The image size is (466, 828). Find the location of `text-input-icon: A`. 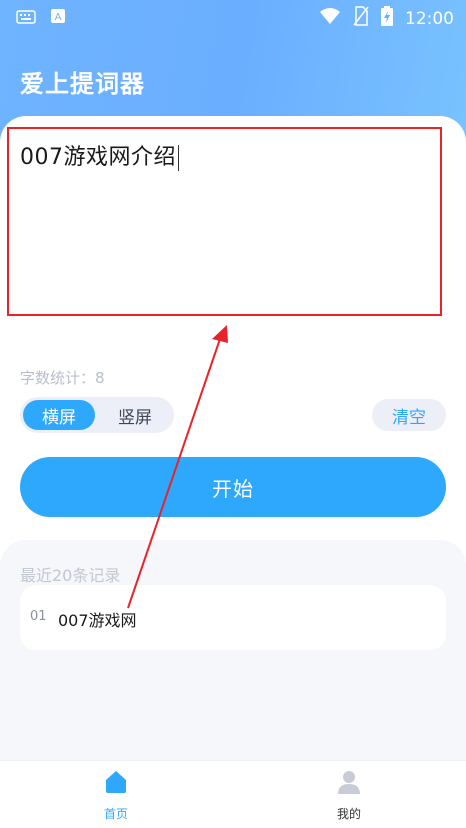

text-input-icon: A is located at coordinates (58, 18).